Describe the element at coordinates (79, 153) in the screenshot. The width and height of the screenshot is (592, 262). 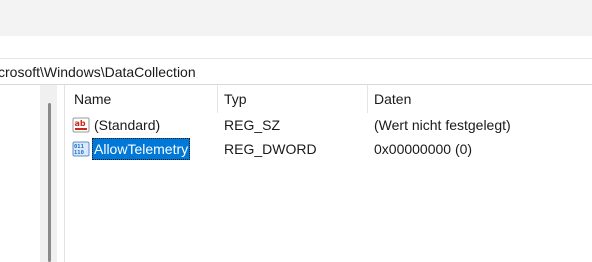
I see `svg-text: 110` at that location.